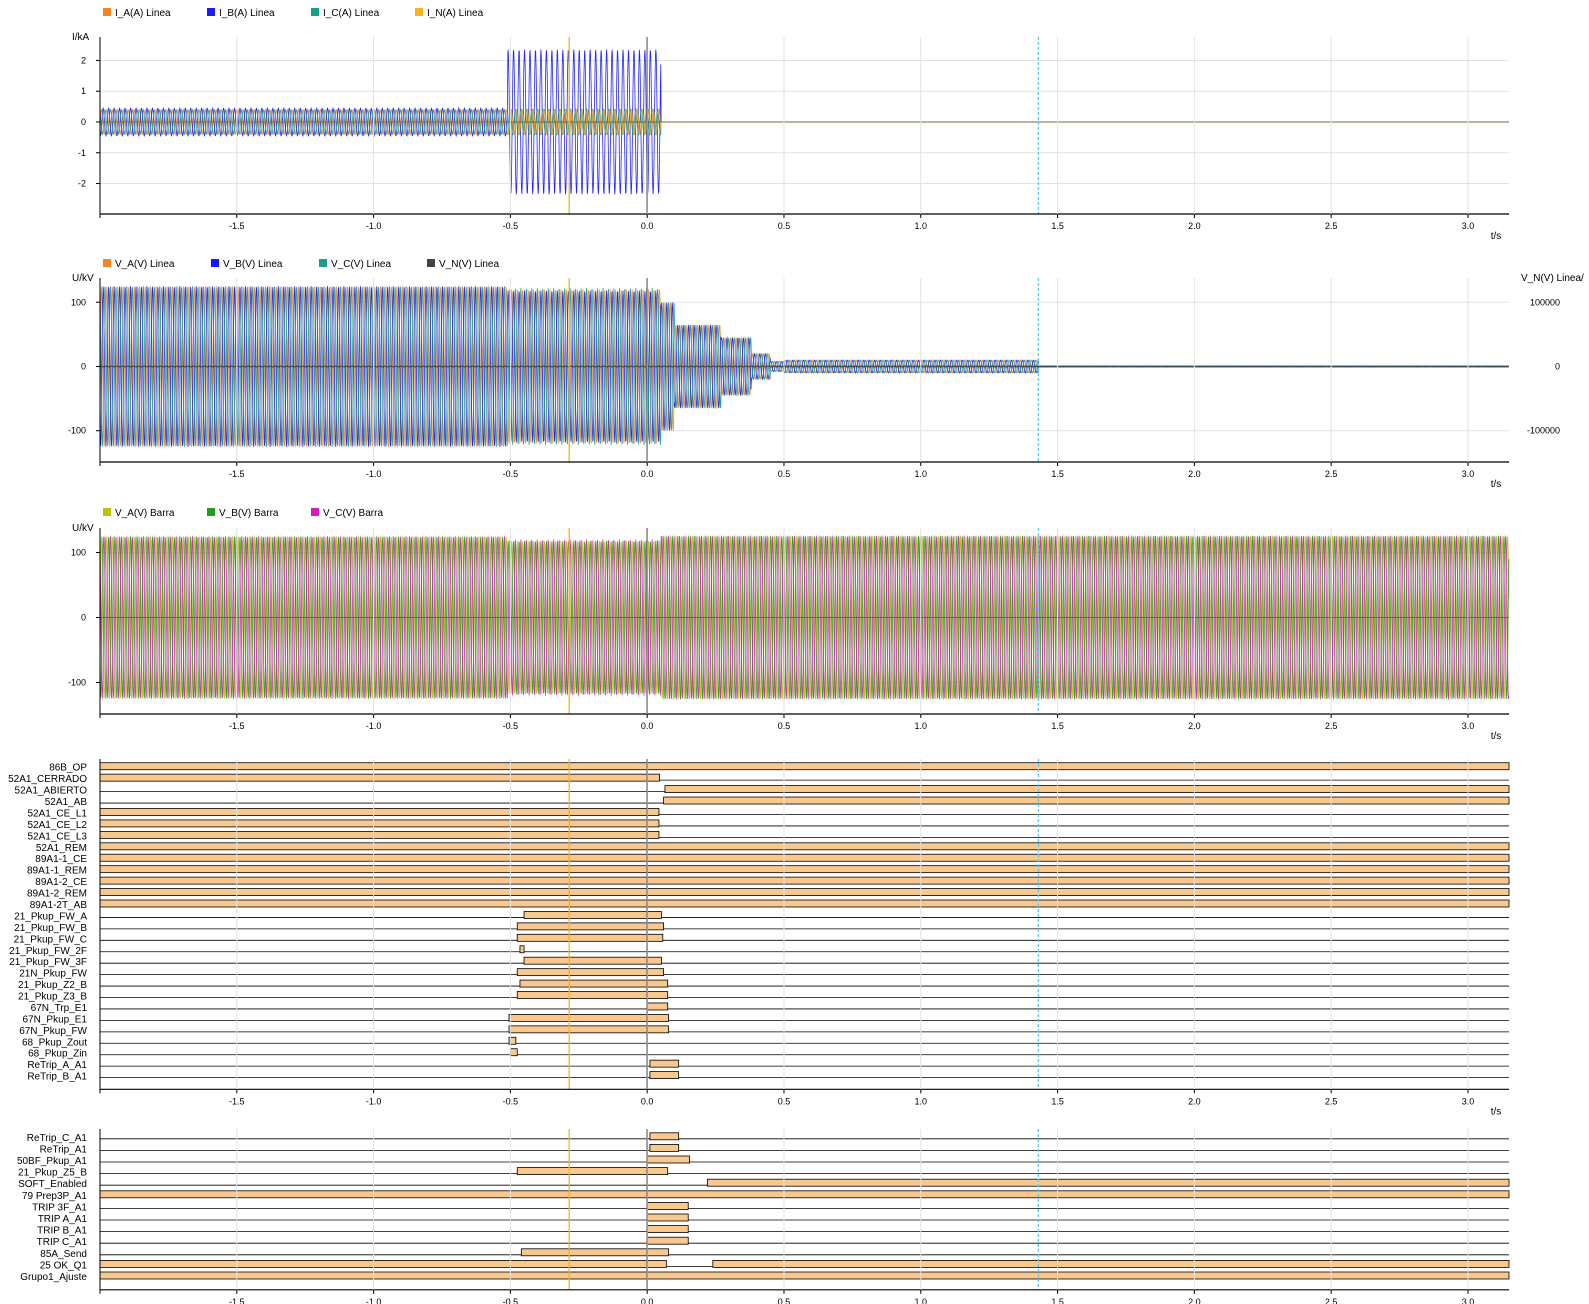  Describe the element at coordinates (768, 836) in the screenshot. I see `channel-52a1-ce-l3: 52A1_CE_L3` at that location.